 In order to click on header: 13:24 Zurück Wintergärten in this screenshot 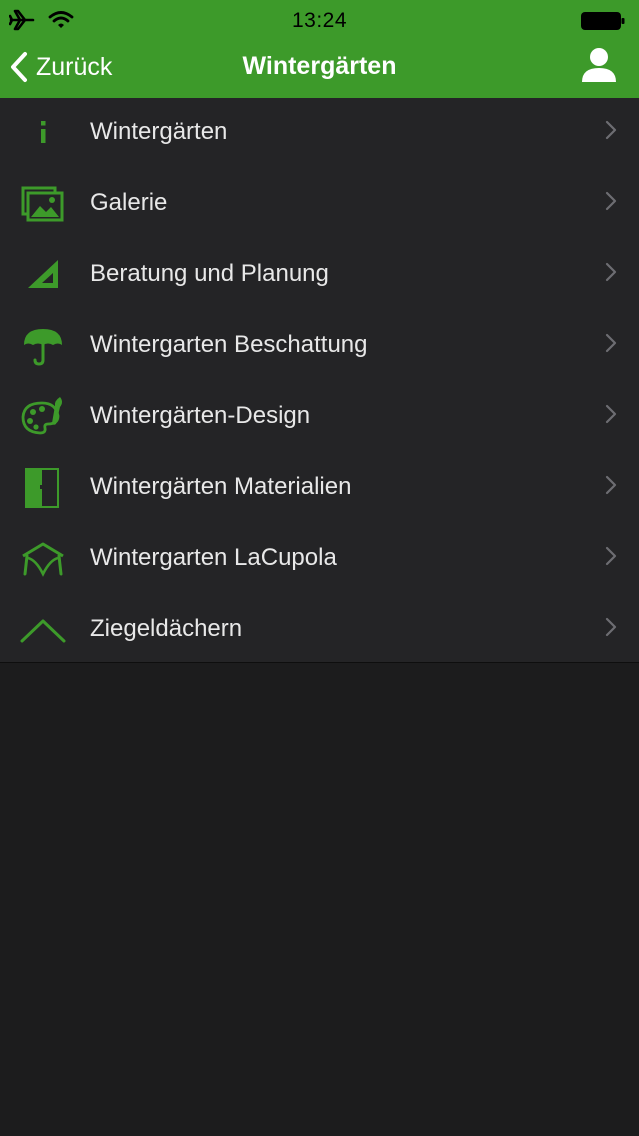, I will do `click(319, 49)`.